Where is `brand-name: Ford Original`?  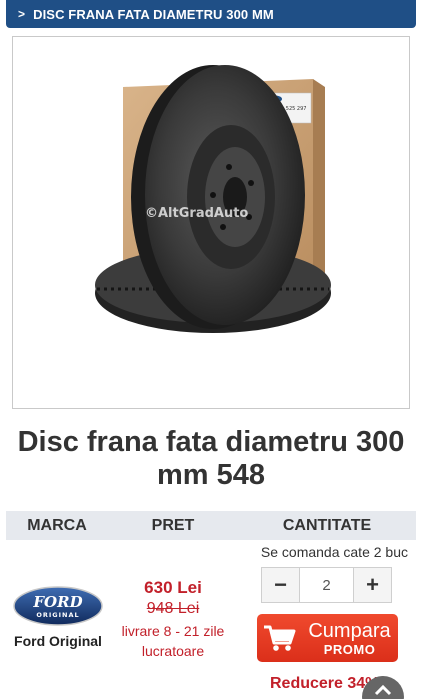 brand-name: Ford Original is located at coordinates (58, 641).